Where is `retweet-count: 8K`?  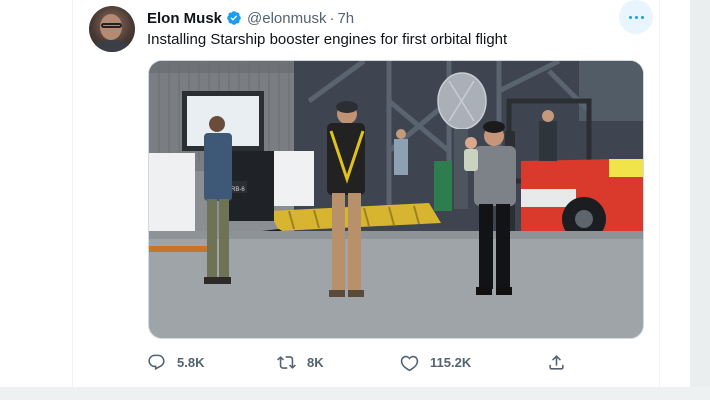 retweet-count: 8K is located at coordinates (315, 362).